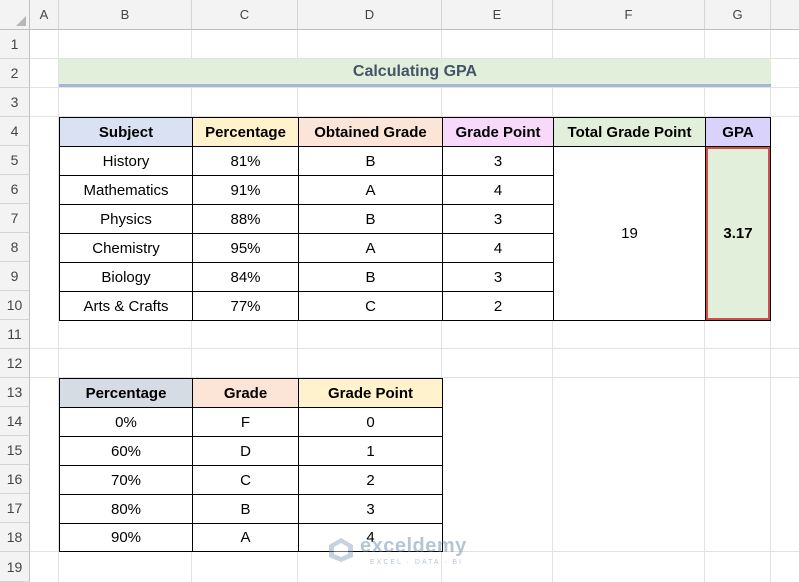  What do you see at coordinates (245, 537) in the screenshot?
I see `lookup-cell-grade: A` at bounding box center [245, 537].